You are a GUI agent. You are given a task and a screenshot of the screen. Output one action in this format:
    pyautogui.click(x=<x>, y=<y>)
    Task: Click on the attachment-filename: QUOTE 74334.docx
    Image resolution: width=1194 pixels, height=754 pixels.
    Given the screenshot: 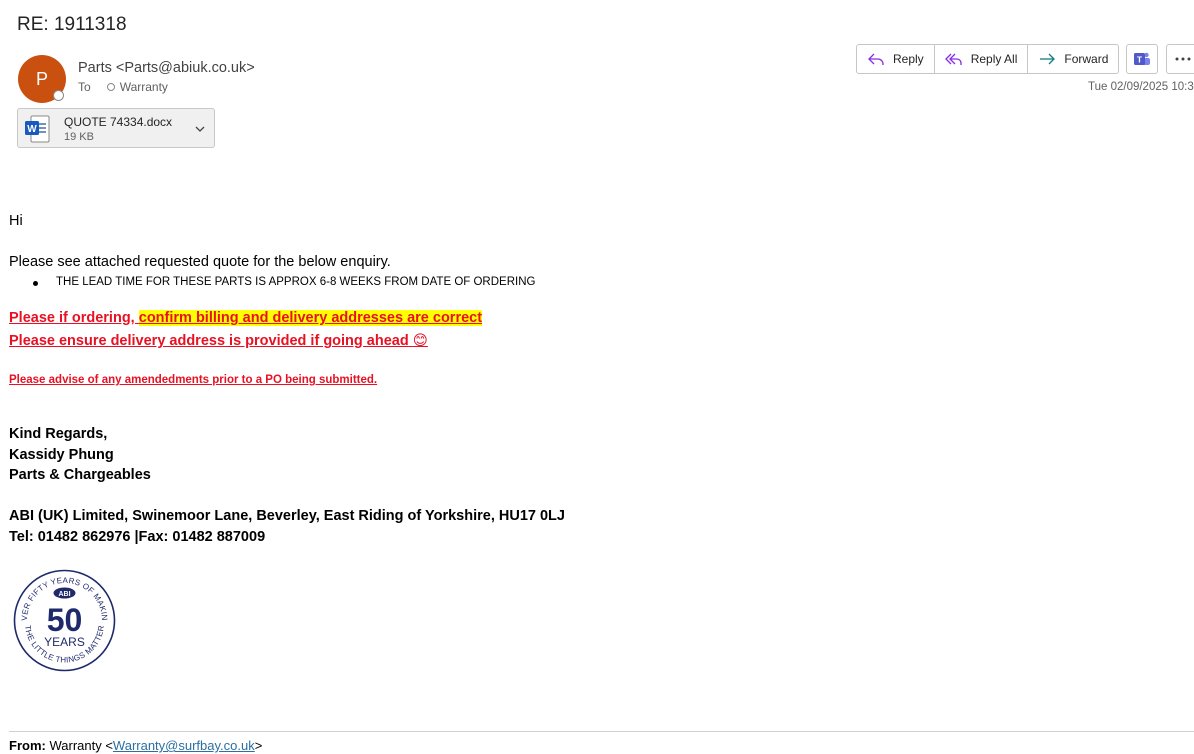 What is the action you would take?
    pyautogui.click(x=118, y=122)
    